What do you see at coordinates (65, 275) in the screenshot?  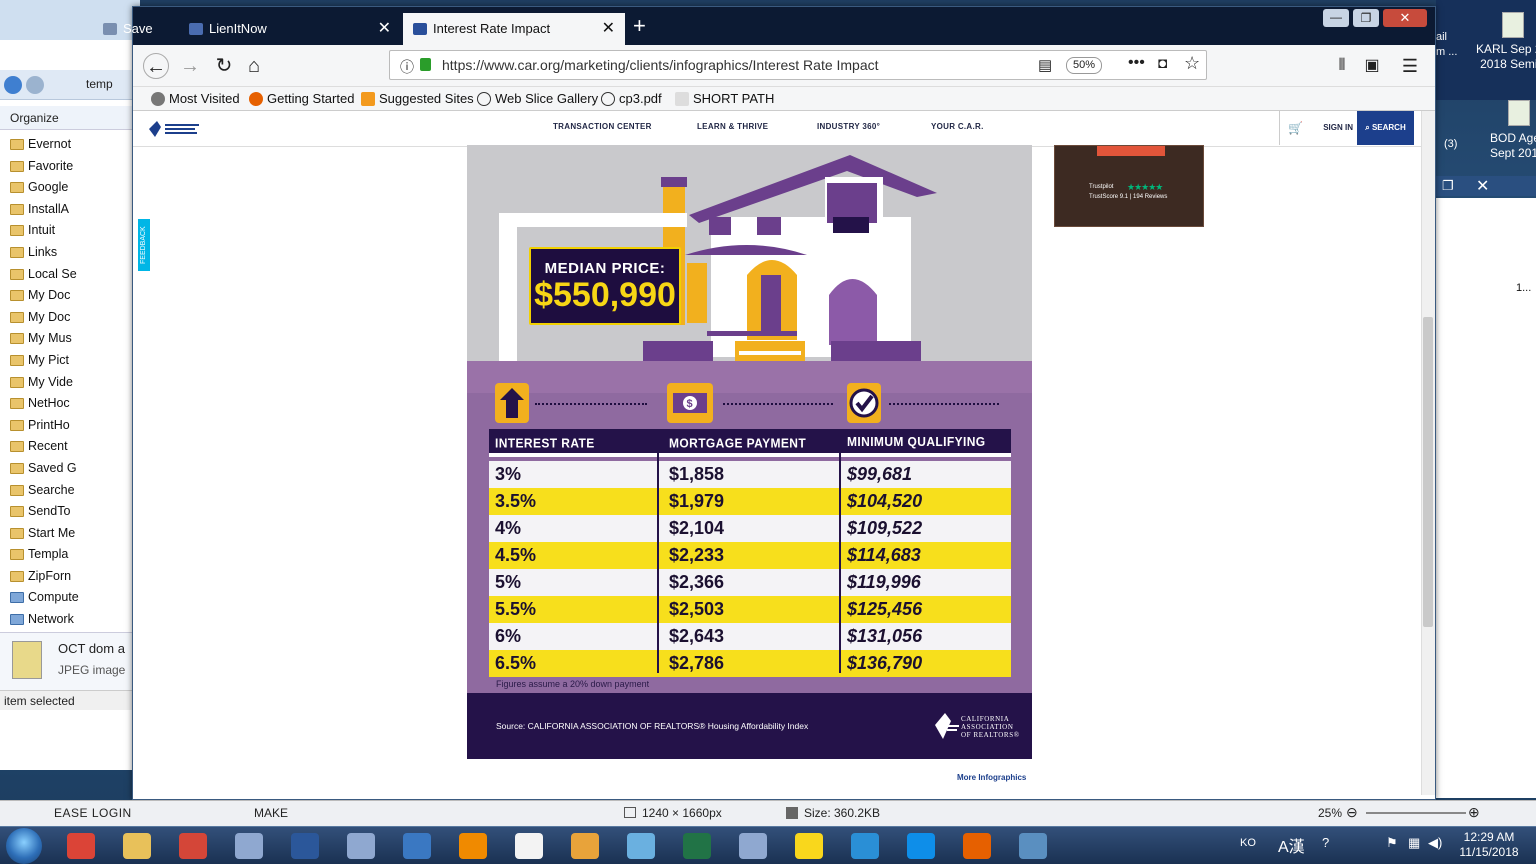 I see `tree-item: Local Se` at bounding box center [65, 275].